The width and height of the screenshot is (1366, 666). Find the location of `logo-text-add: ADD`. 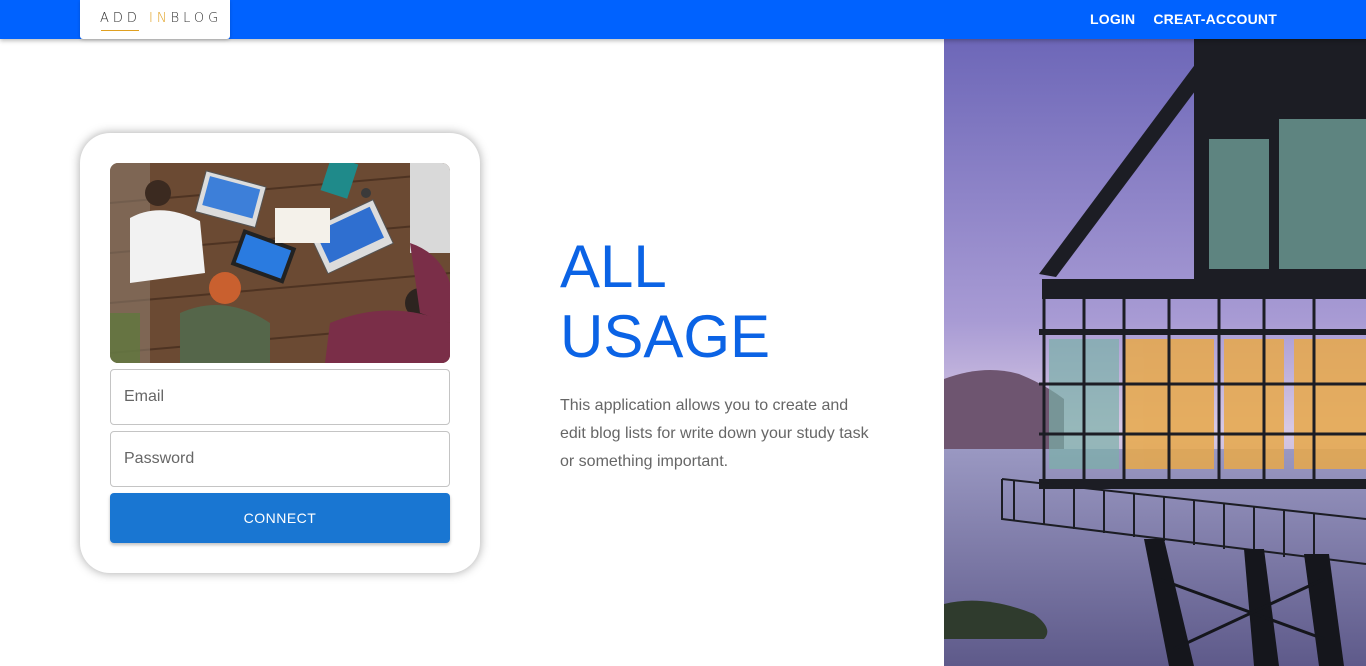

logo-text-add: ADD is located at coordinates (125, 18).